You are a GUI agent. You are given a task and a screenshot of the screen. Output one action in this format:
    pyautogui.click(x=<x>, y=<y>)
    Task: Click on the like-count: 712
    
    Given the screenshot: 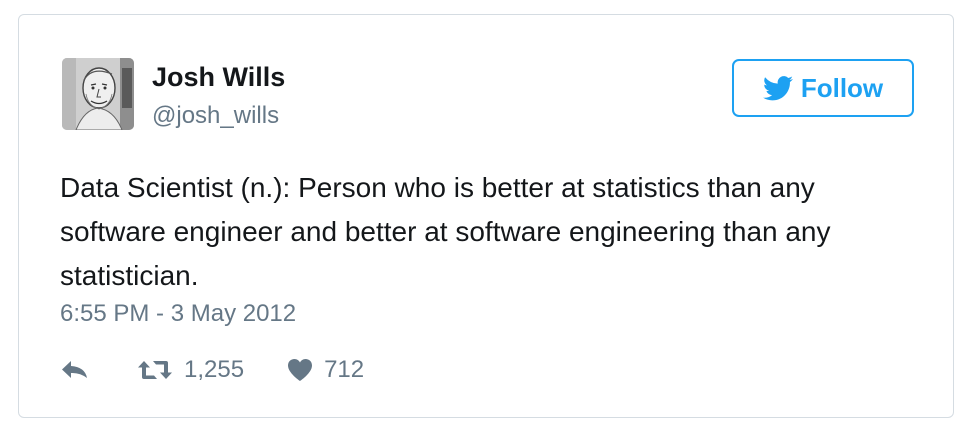 What is the action you would take?
    pyautogui.click(x=344, y=369)
    